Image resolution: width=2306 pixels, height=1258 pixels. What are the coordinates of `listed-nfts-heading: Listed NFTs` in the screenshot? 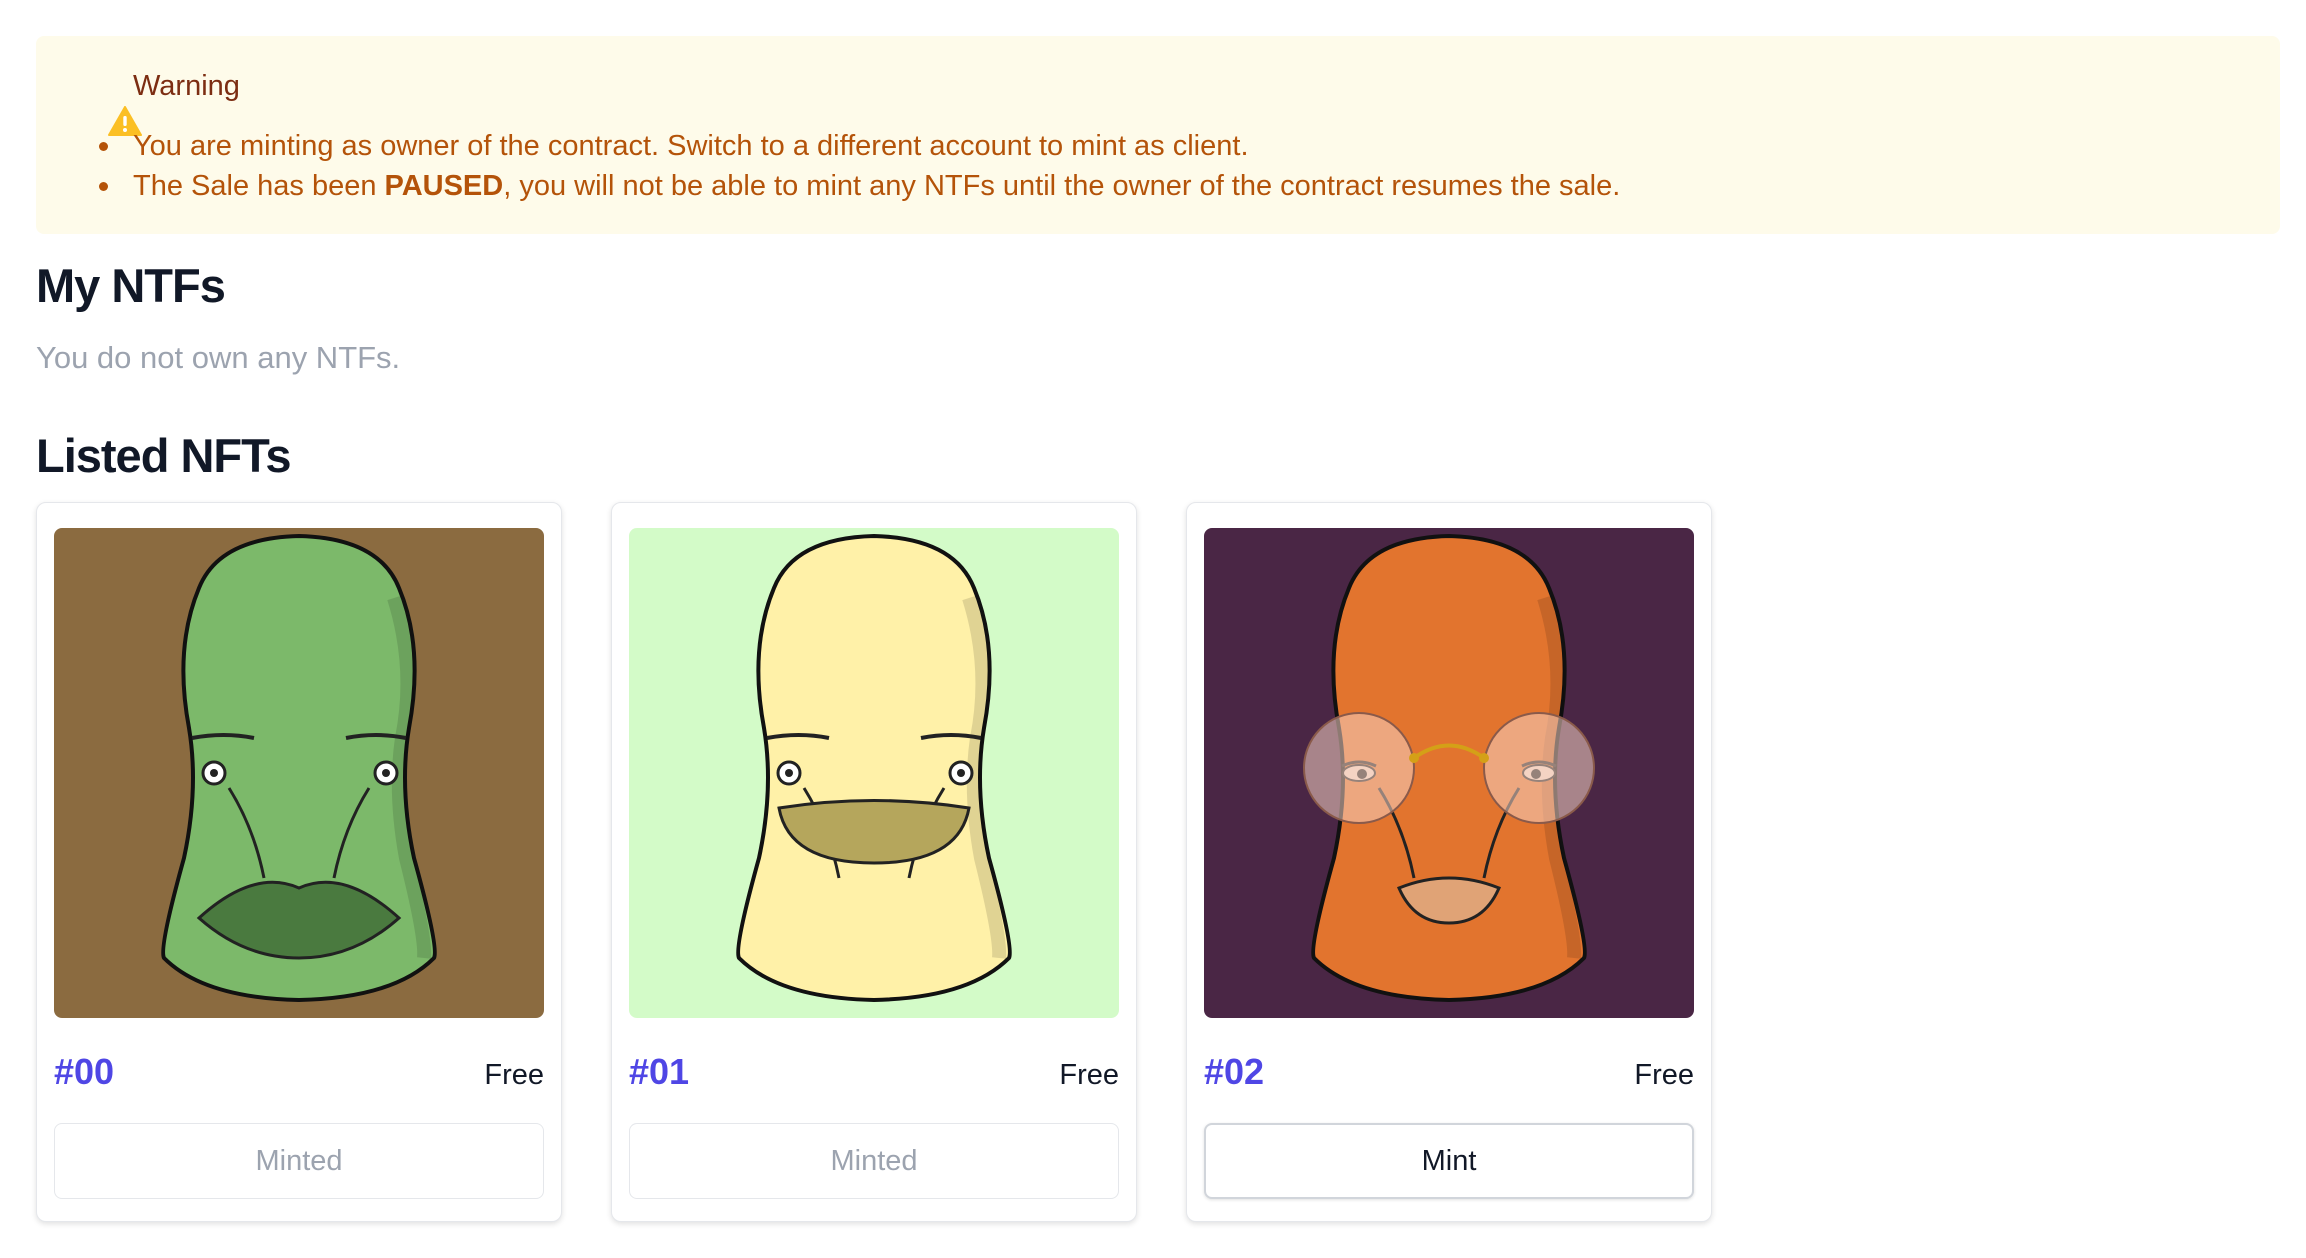 It's located at (163, 455).